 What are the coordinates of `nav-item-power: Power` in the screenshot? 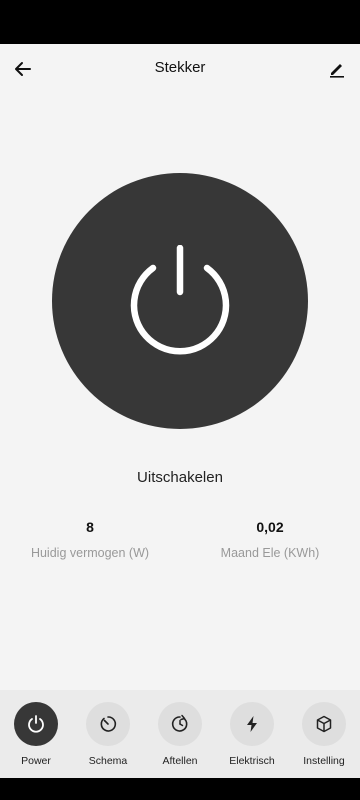 It's located at (36, 734).